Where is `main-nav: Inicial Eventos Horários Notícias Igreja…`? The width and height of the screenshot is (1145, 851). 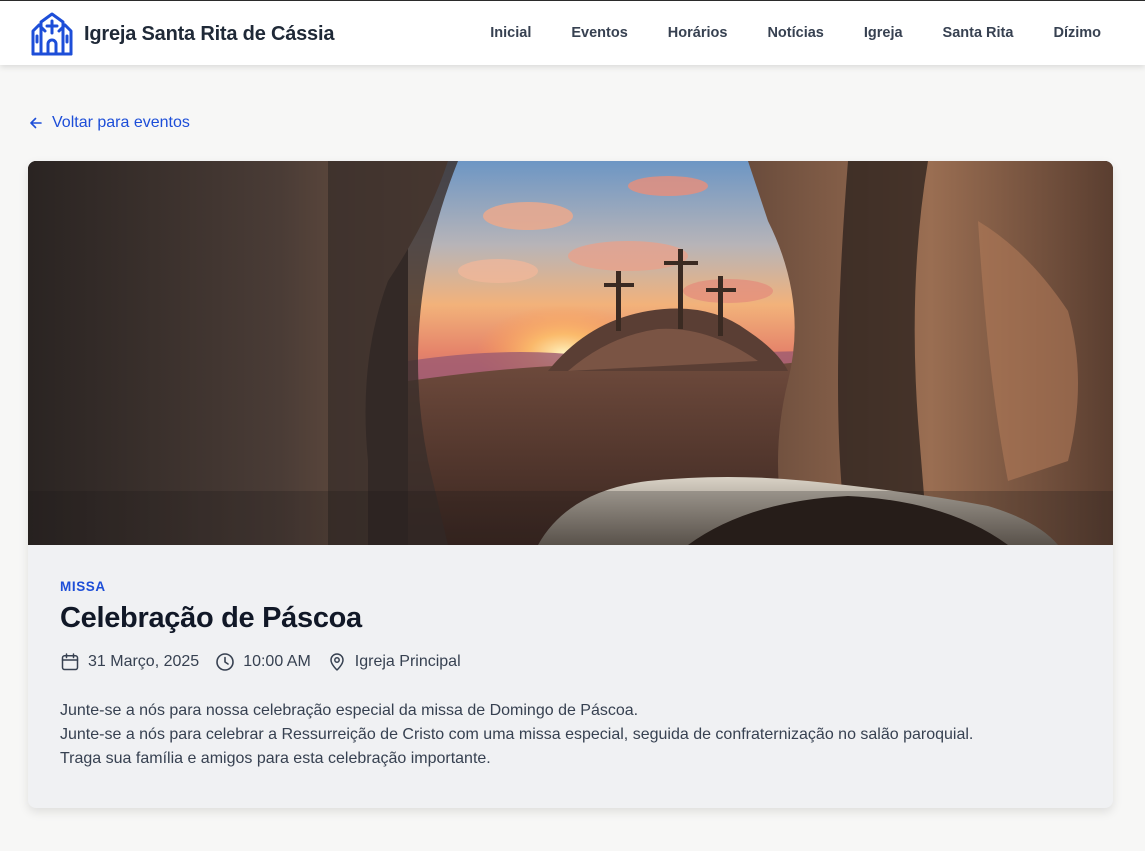 main-nav: Inicial Eventos Horários Notícias Igreja… is located at coordinates (795, 33).